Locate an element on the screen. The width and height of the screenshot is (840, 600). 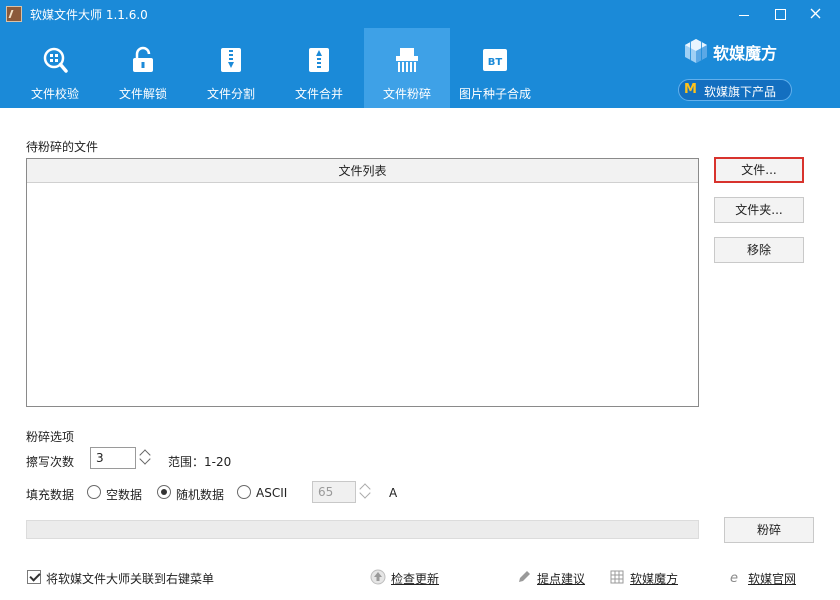
svg-text: e is located at coordinates (734, 578).